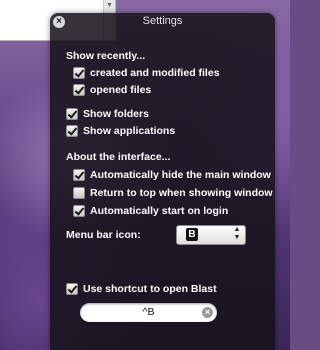 This screenshot has height=350, width=320. I want to click on option-label: Automatically start on login, so click(159, 211).